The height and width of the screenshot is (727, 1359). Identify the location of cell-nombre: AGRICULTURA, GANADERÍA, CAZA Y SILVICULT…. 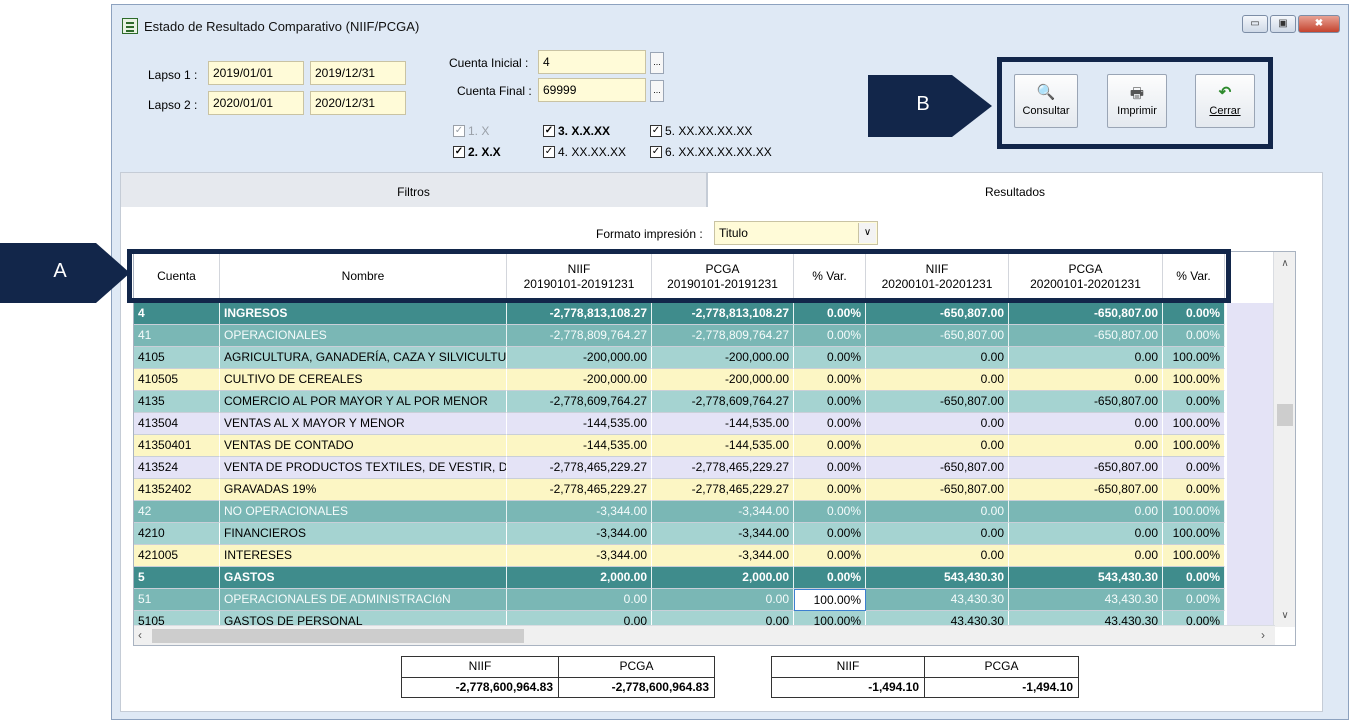
(363, 358).